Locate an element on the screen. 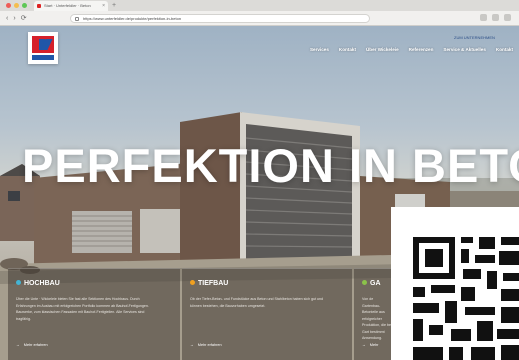 The width and height of the screenshot is (519, 360). window-controls is located at coordinates (16, 5).